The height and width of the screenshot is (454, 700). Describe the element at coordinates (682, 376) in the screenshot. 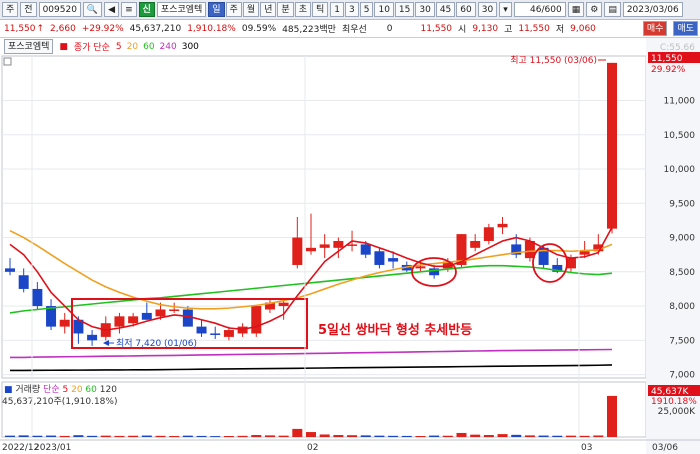

I see `price-tick-8: 7,000` at that location.